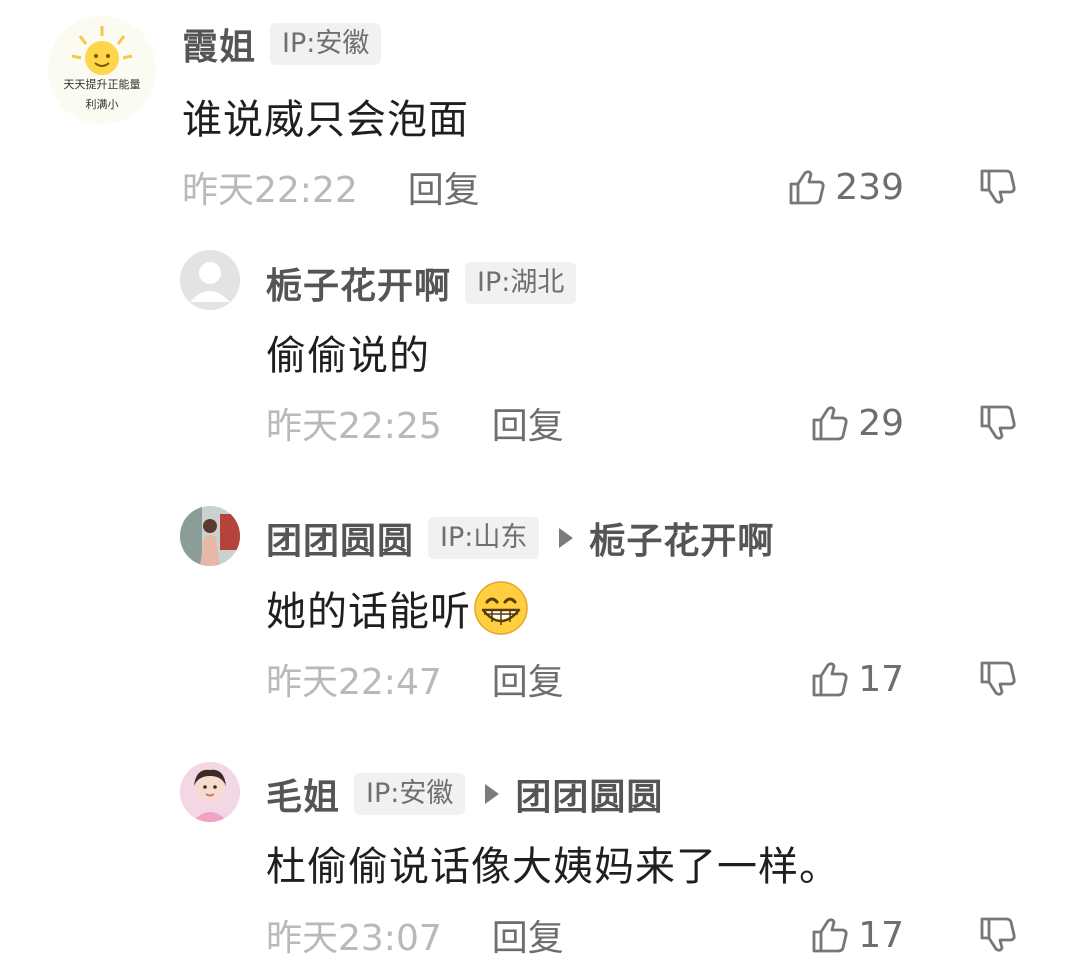 The image size is (1080, 962). Describe the element at coordinates (358, 283) in the screenshot. I see `username: 栀子花开啊` at that location.